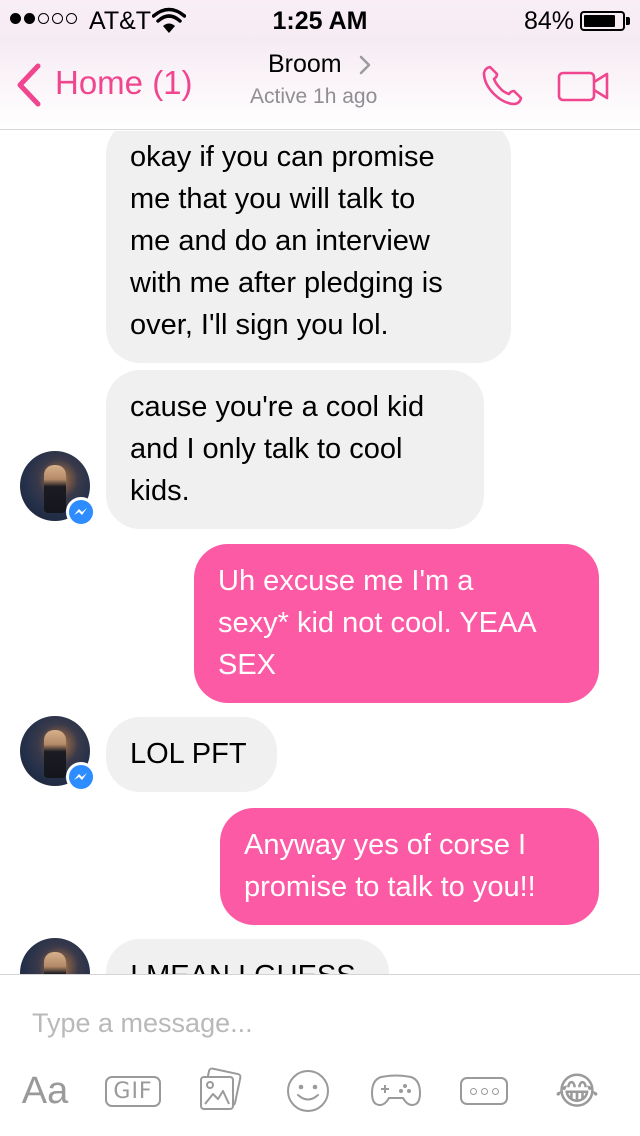  Describe the element at coordinates (277, 407) in the screenshot. I see `message-line: cause you're a cool kid` at that location.